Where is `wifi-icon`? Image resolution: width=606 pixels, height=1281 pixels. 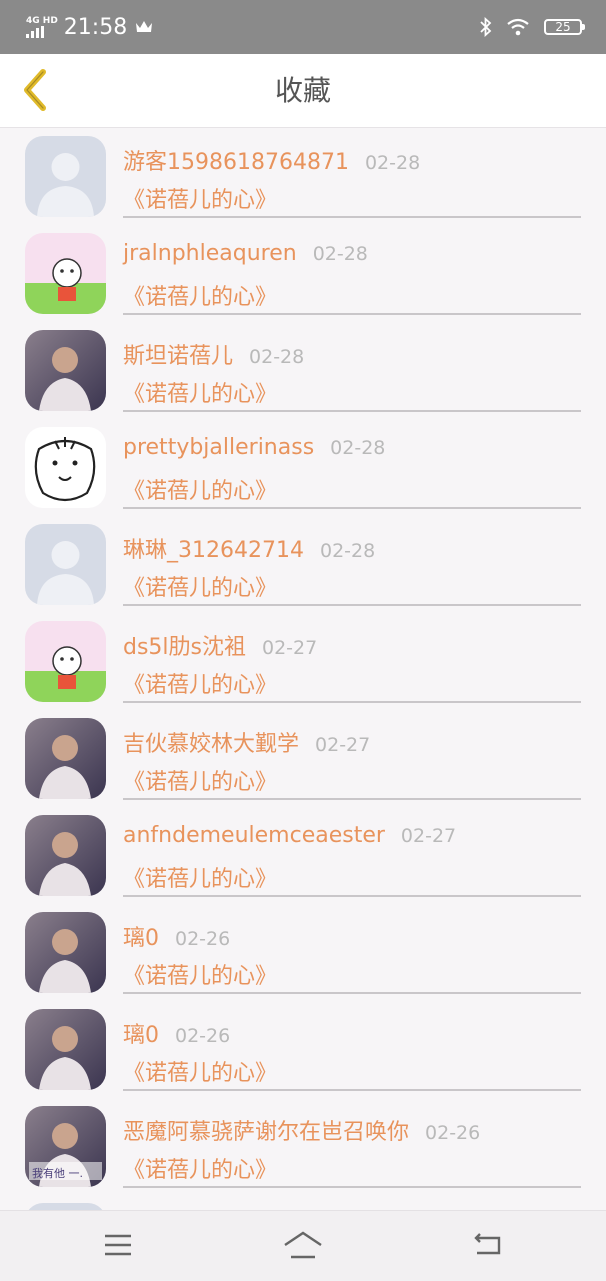 wifi-icon is located at coordinates (518, 27).